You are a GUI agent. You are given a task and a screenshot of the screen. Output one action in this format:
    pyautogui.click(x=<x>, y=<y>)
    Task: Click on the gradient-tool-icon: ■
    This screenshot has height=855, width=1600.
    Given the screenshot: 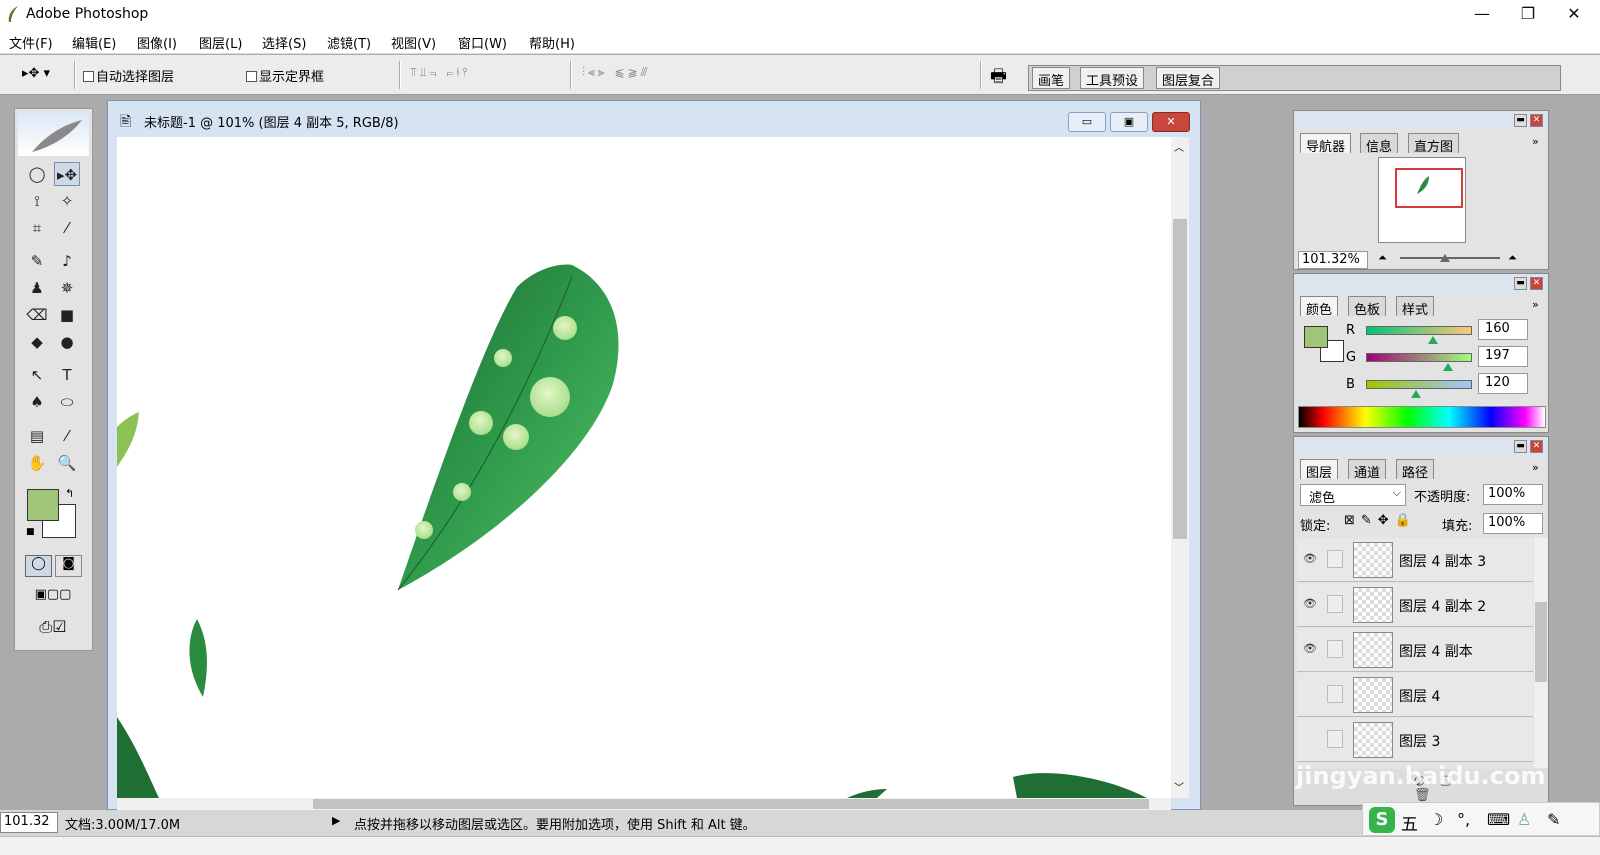 What is the action you would take?
    pyautogui.click(x=67, y=315)
    